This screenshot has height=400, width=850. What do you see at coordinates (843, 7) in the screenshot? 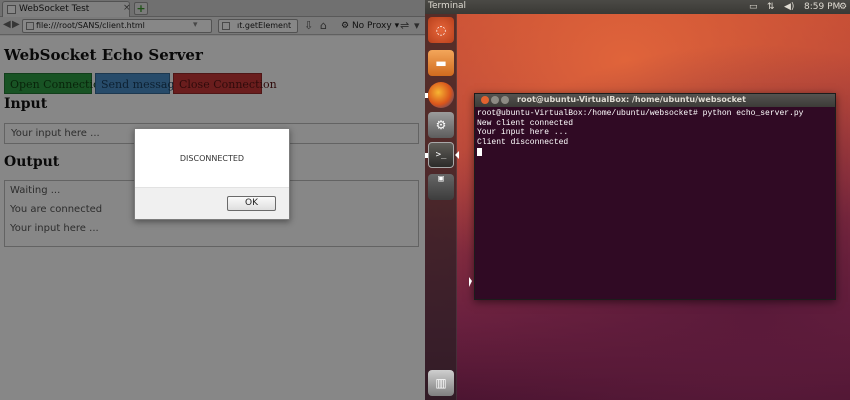
I see `power-gear-icon: ⚙` at bounding box center [843, 7].